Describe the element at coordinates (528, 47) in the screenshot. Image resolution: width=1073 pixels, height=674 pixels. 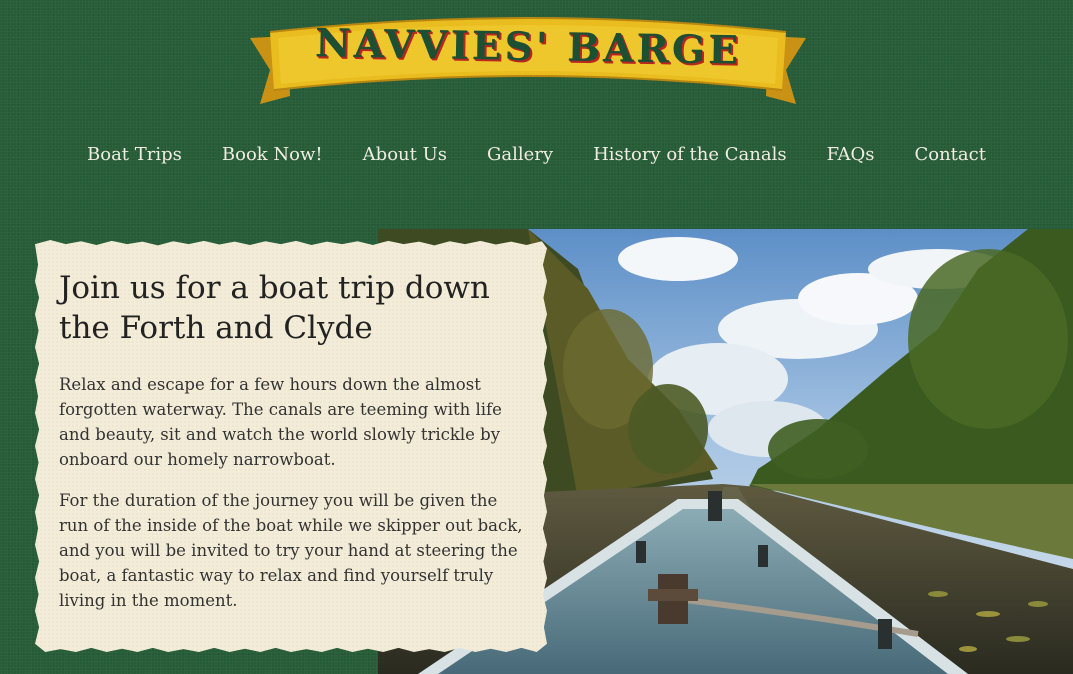
I see `logo-text: NAVVIES' BARGE` at that location.